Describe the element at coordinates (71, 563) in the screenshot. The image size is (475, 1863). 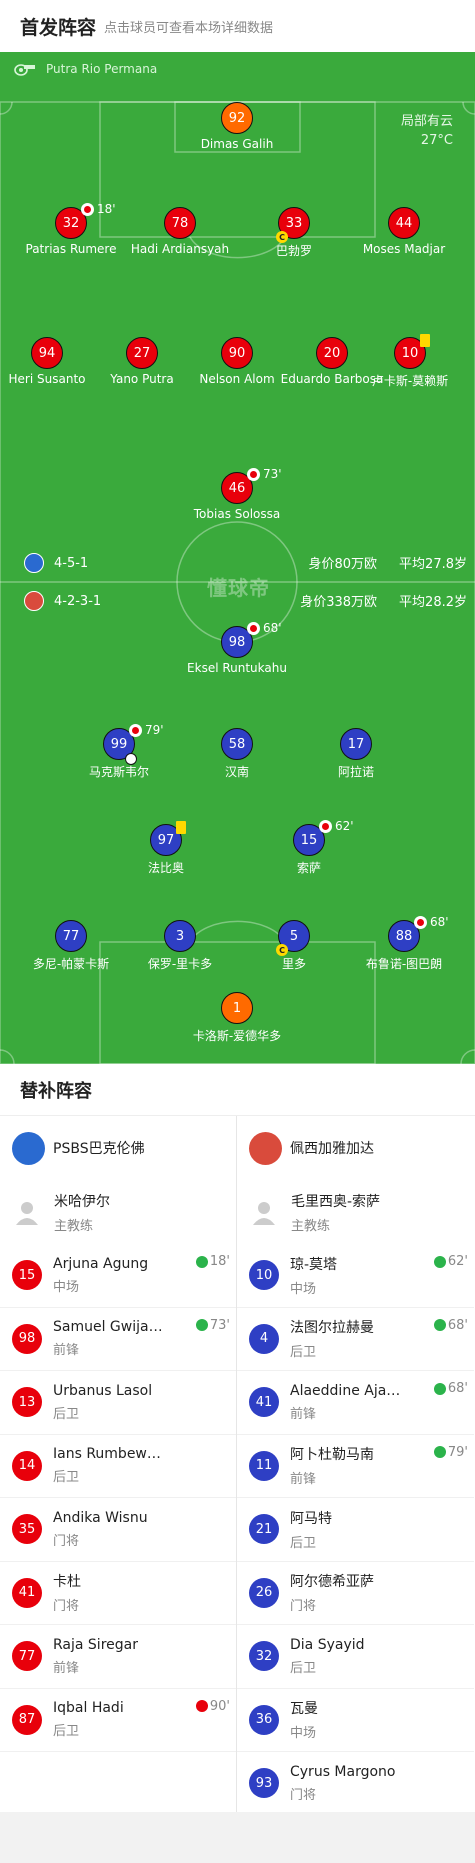
I see `home-formation: 4-5-1` at that location.